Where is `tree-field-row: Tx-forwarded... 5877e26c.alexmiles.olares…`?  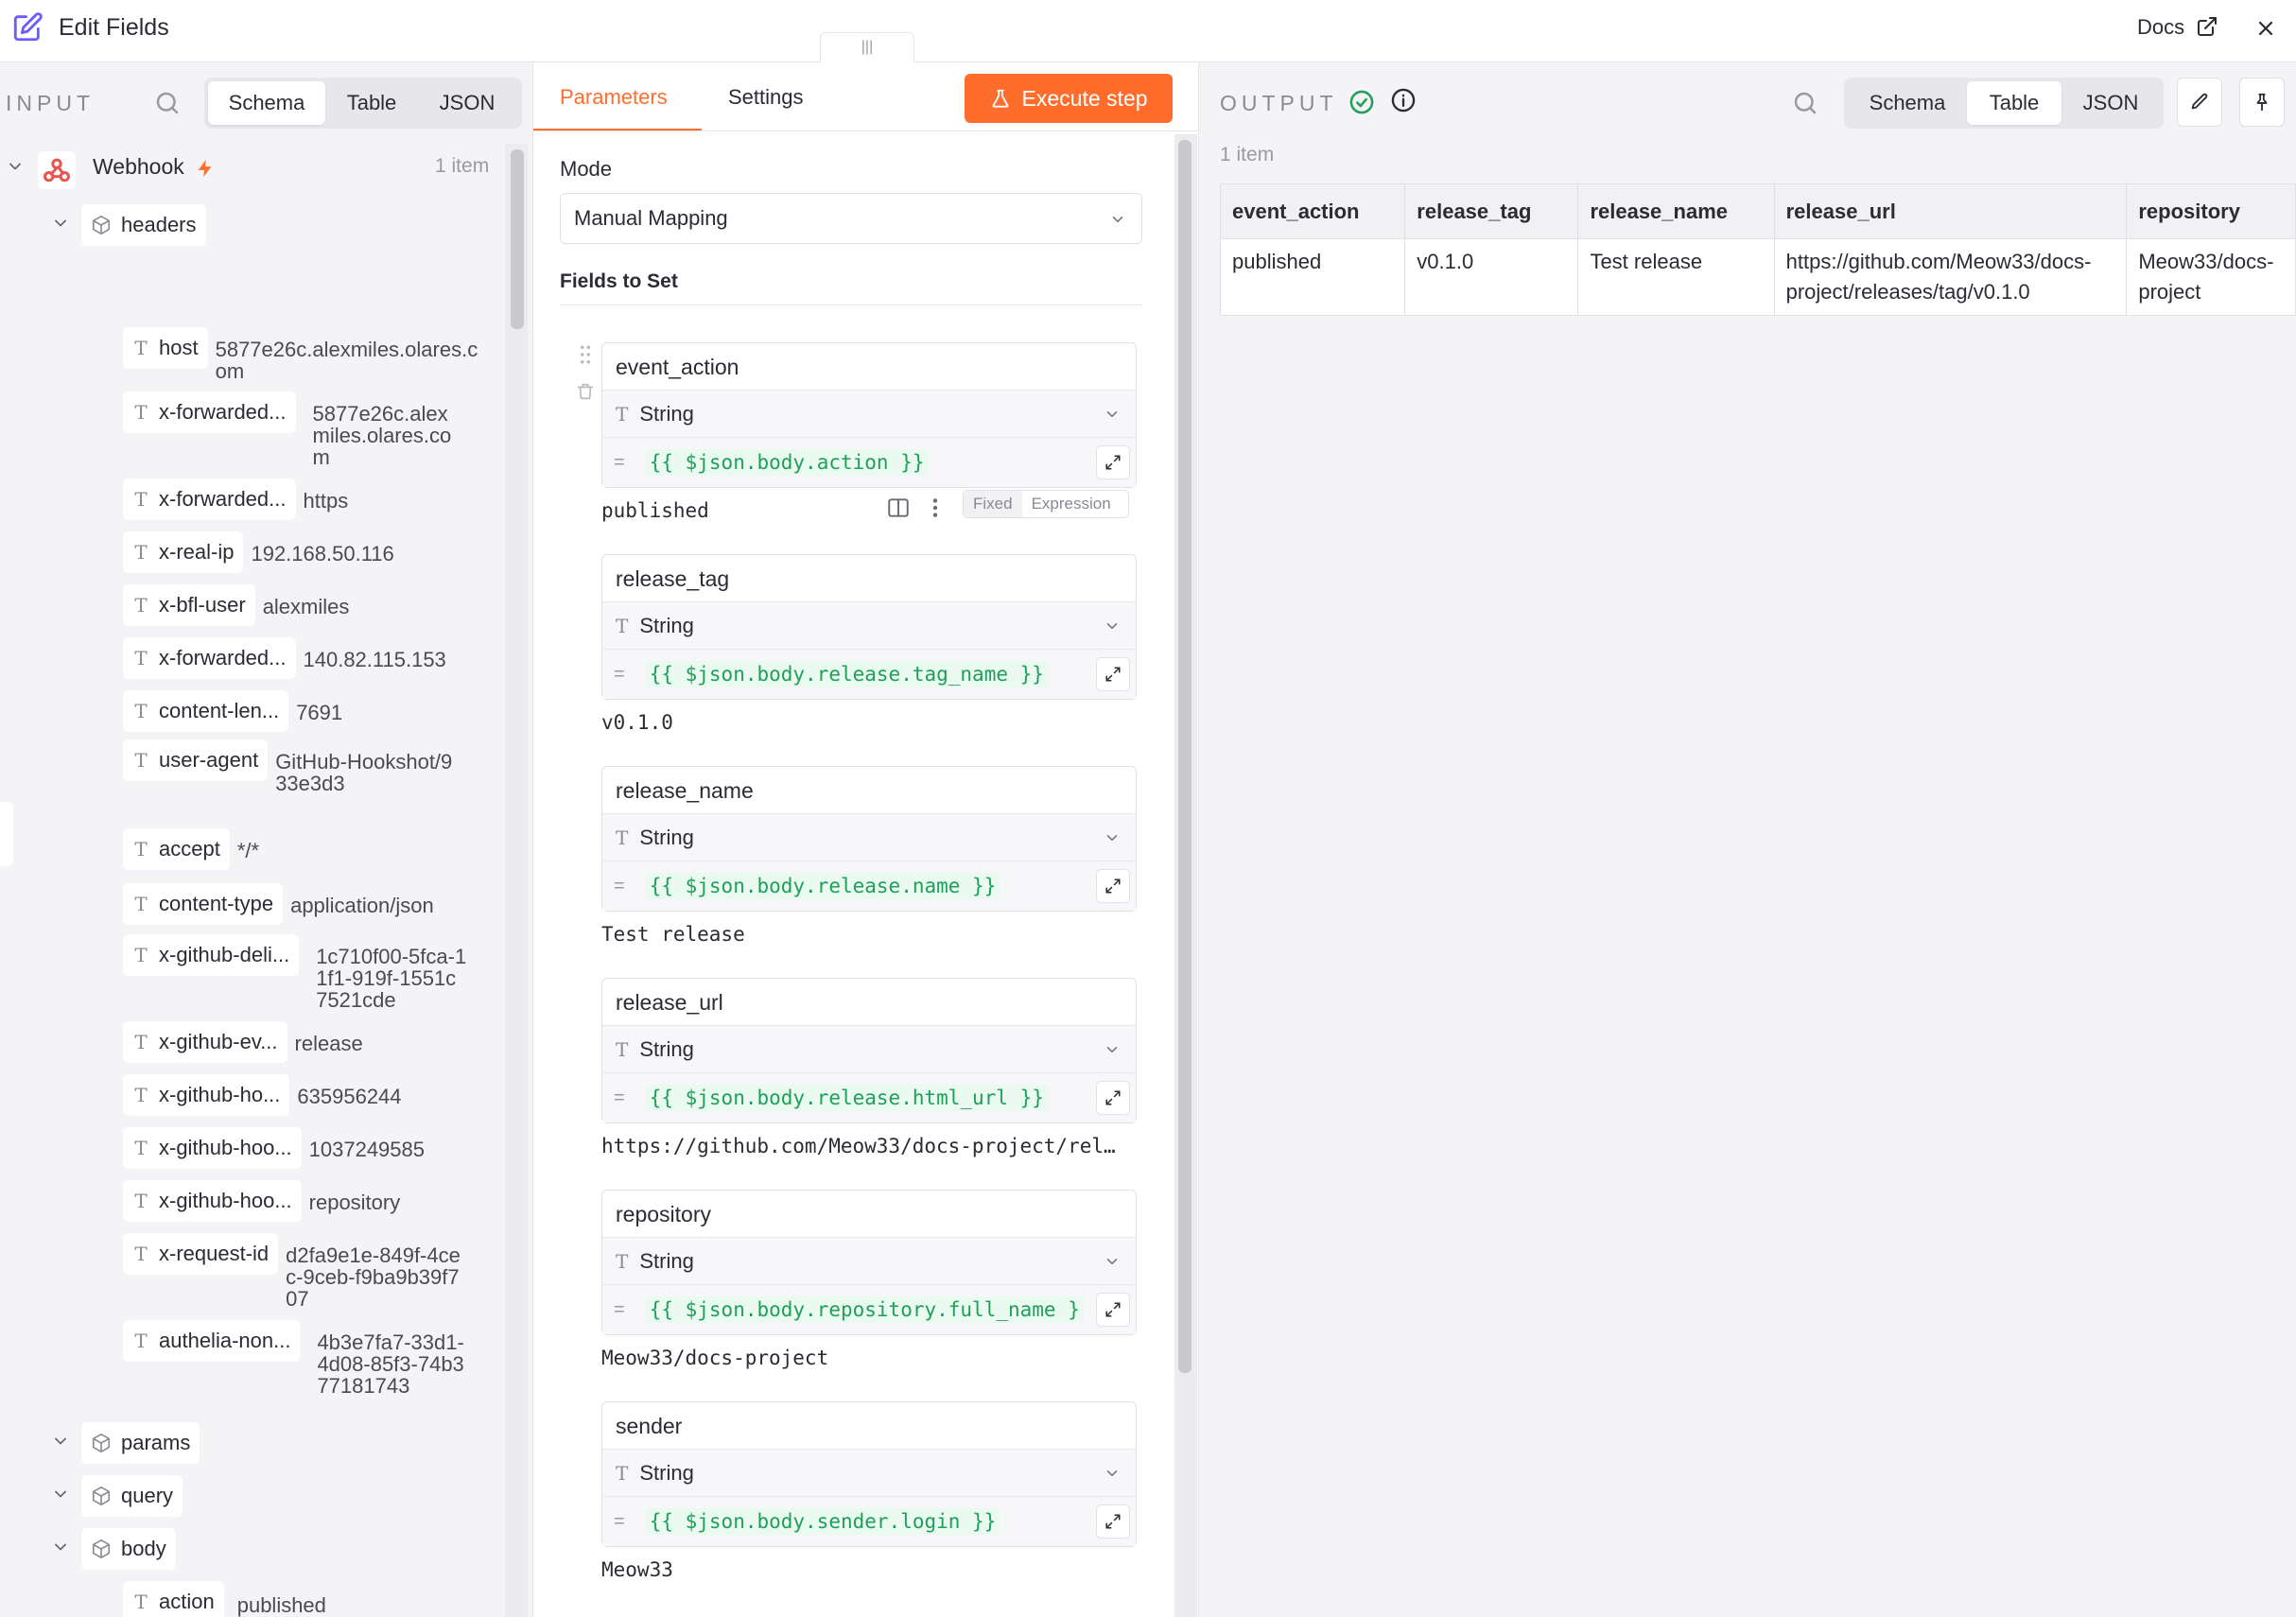 tree-field-row: Tx-forwarded... 5877e26c.alexmiles.olares… is located at coordinates (293, 429).